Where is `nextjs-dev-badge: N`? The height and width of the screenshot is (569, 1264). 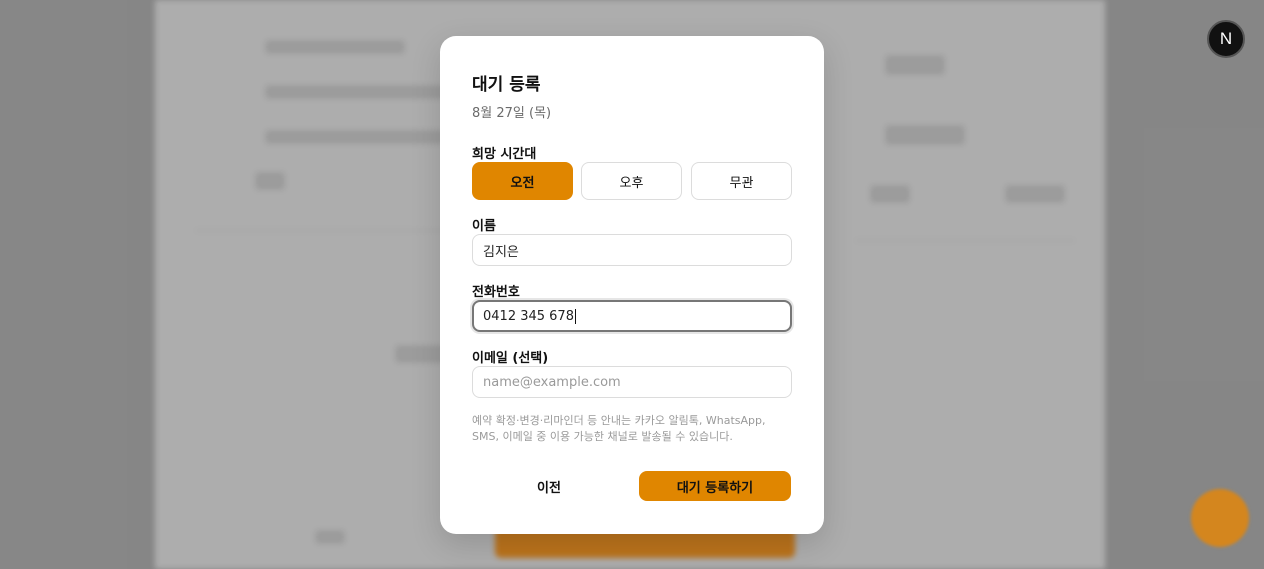
nextjs-dev-badge: N is located at coordinates (1226, 39).